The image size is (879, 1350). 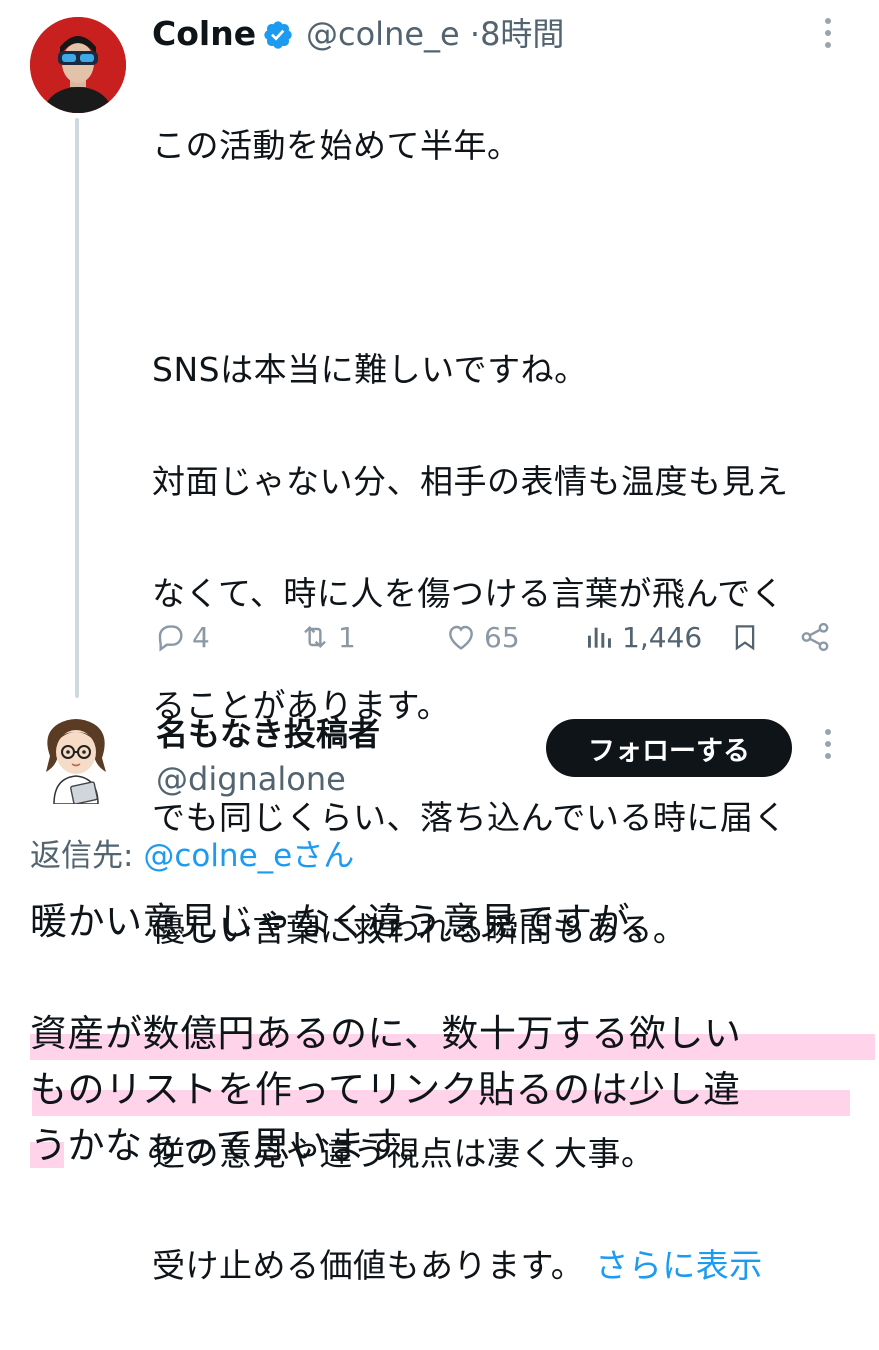 I want to click on share-button, so click(x=815, y=637).